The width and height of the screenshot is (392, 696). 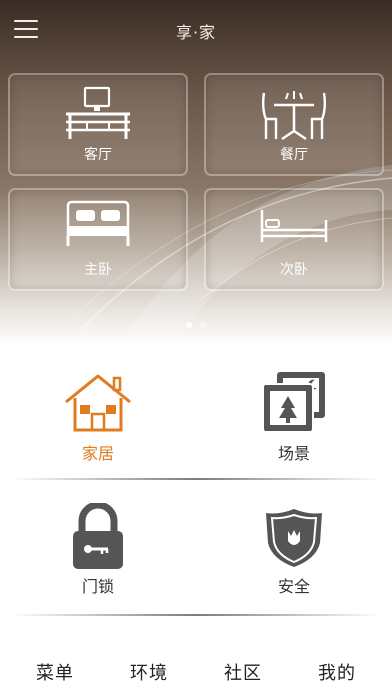 What do you see at coordinates (294, 115) in the screenshot?
I see `dining-table-icon` at bounding box center [294, 115].